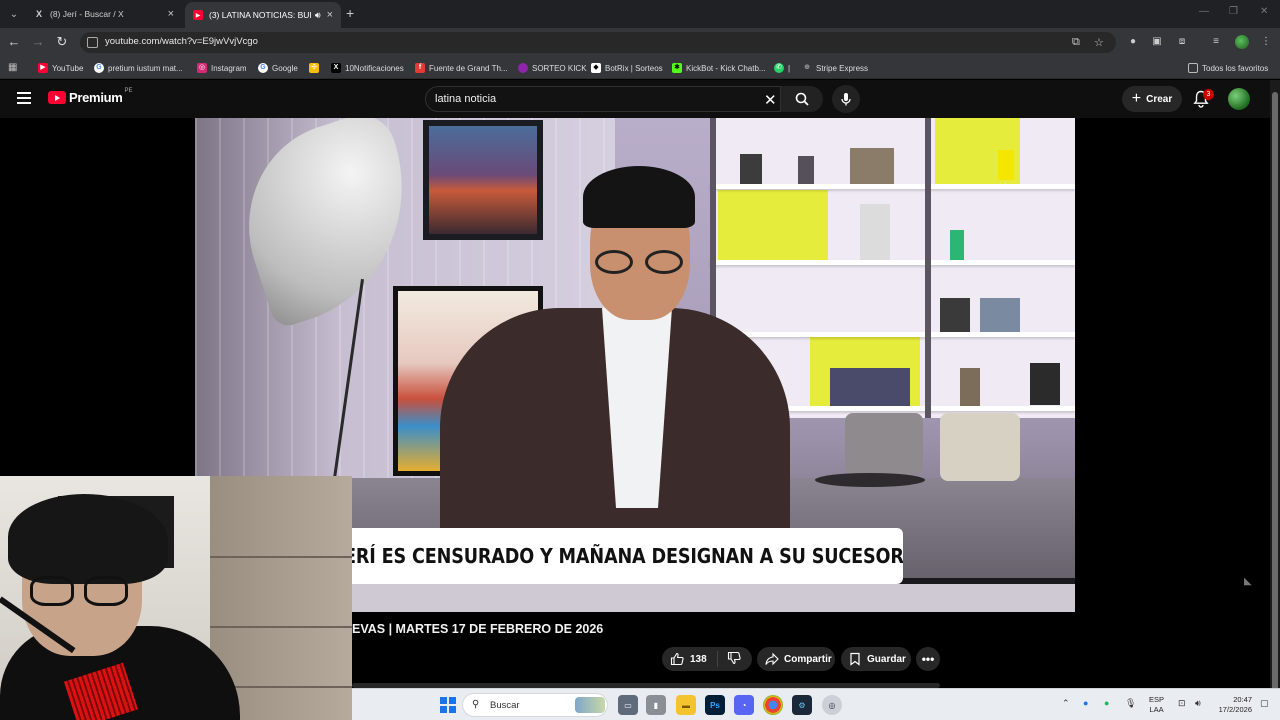  What do you see at coordinates (92, 42) in the screenshot?
I see `site-info-icon` at bounding box center [92, 42].